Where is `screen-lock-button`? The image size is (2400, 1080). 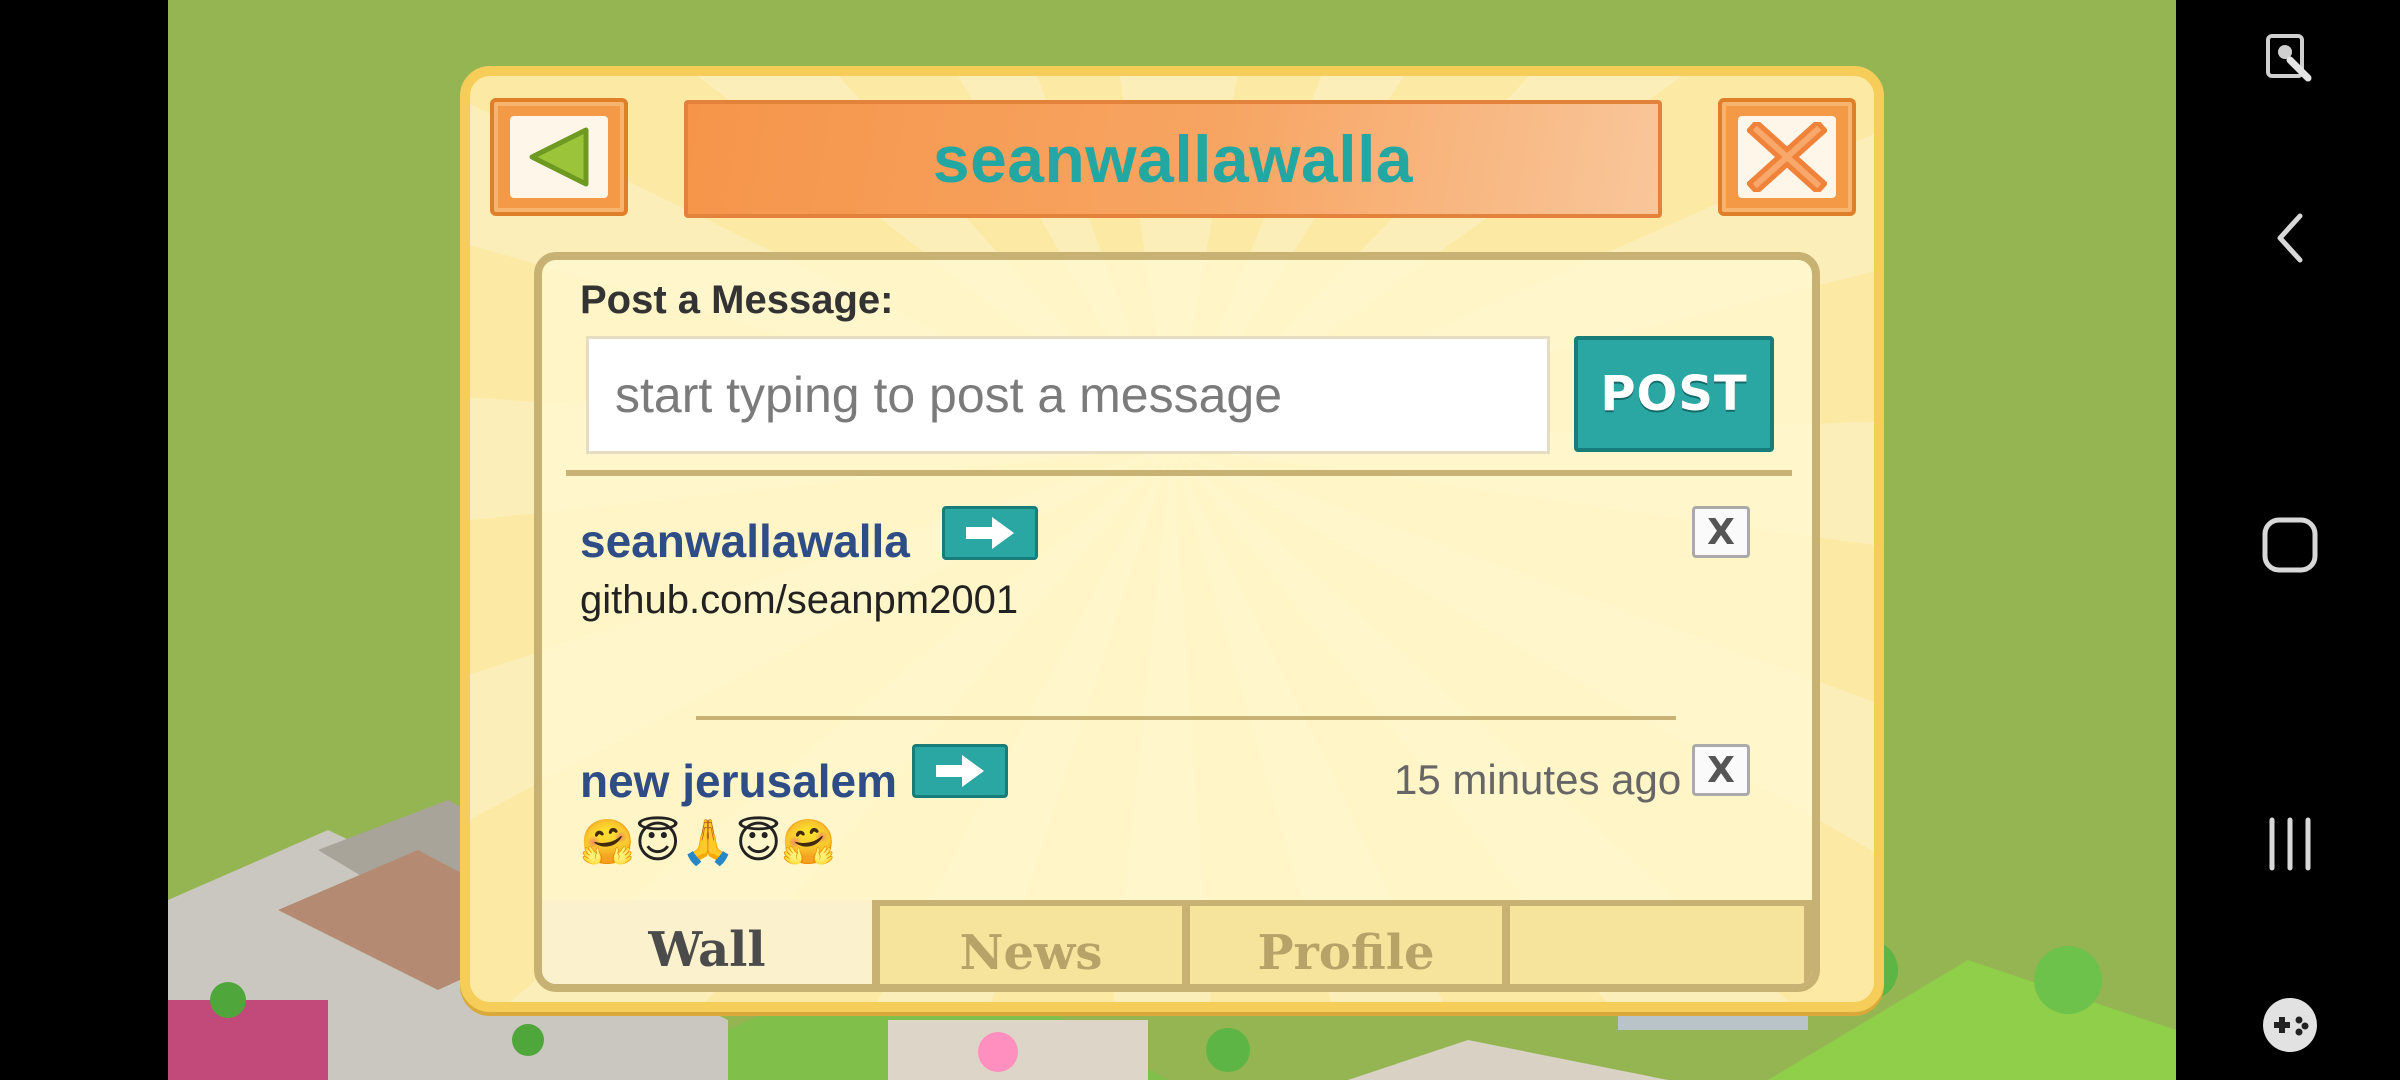
screen-lock-button is located at coordinates (2290, 60).